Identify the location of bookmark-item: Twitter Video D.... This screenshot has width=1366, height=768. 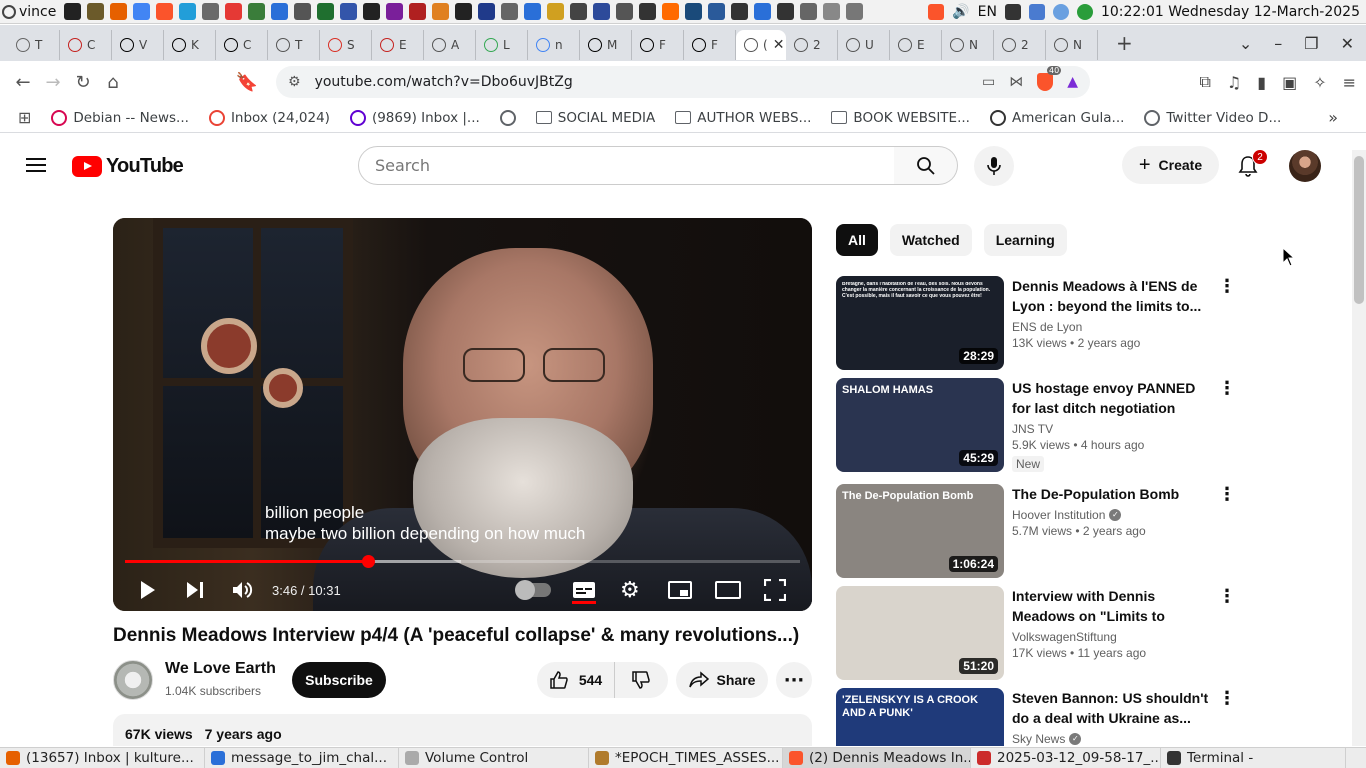
(1212, 117).